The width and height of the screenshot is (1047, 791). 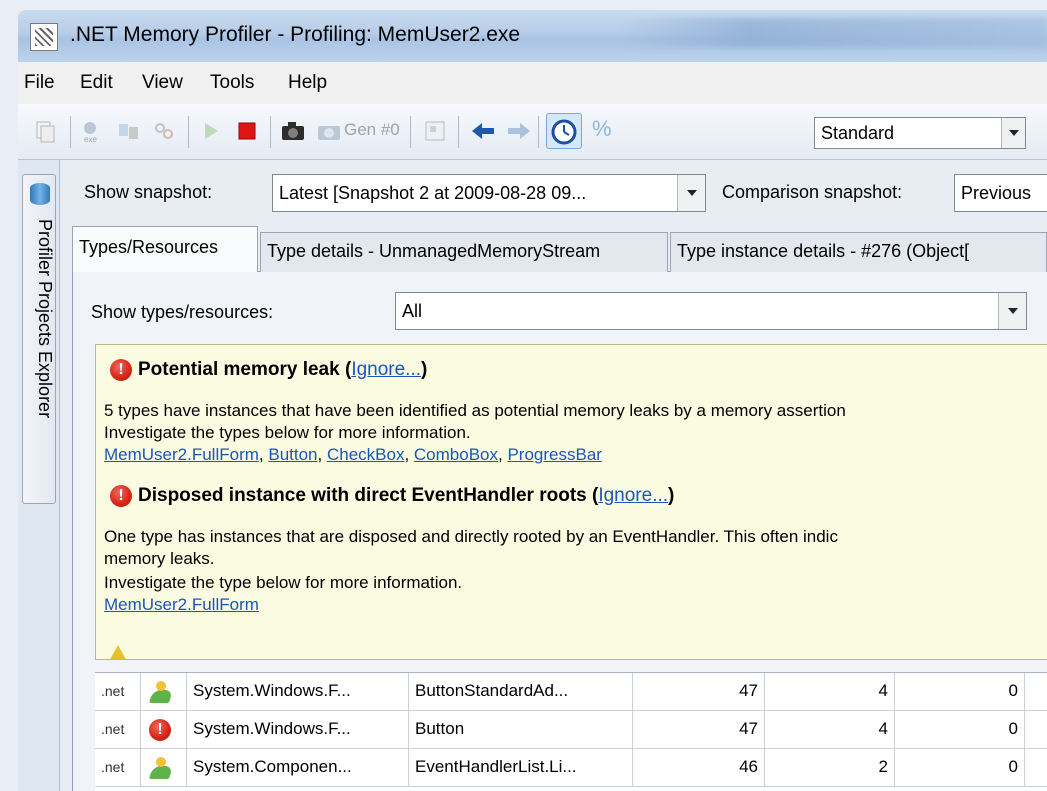 What do you see at coordinates (699, 768) in the screenshot?
I see `value-cell: 46` at bounding box center [699, 768].